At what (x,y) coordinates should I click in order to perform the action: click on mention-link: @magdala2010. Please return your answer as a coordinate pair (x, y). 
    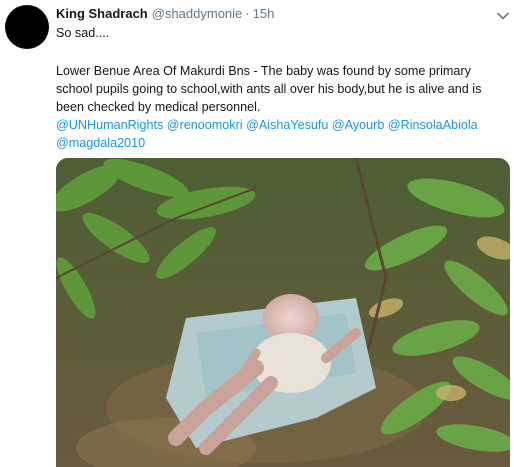
    Looking at the image, I should click on (100, 143).